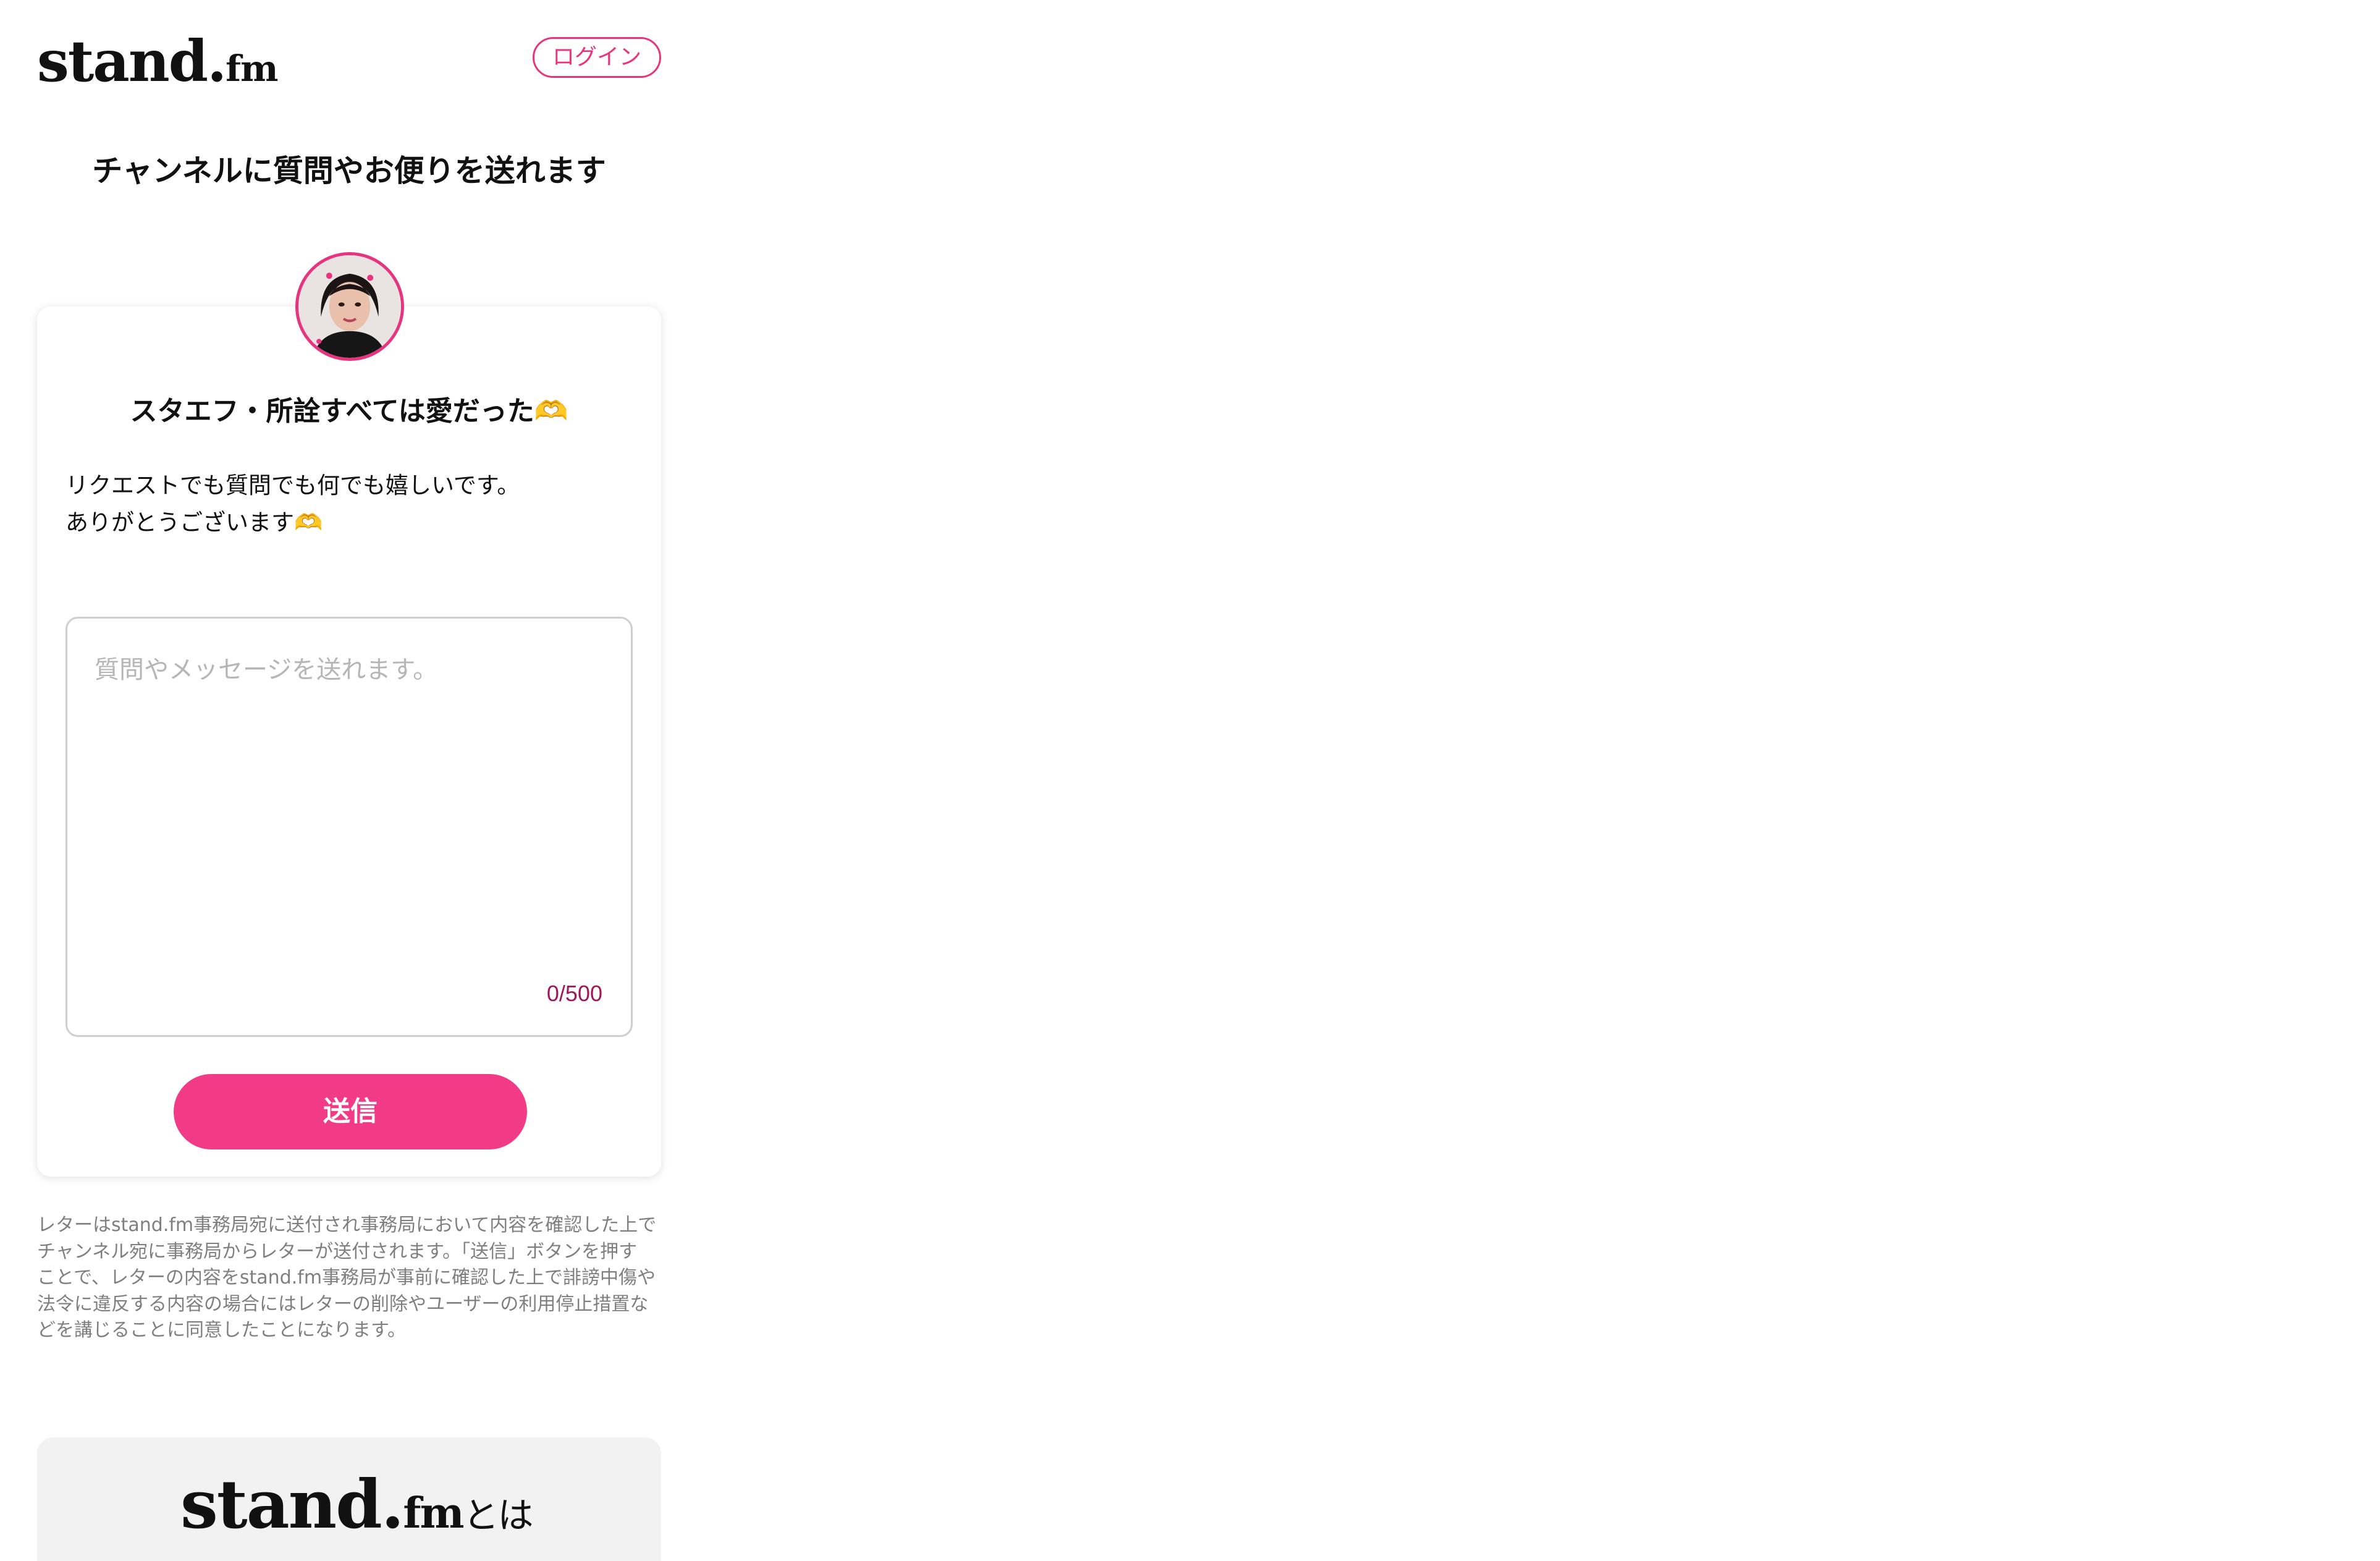  What do you see at coordinates (281, 1505) in the screenshot?
I see `footer-logo-main: stand` at bounding box center [281, 1505].